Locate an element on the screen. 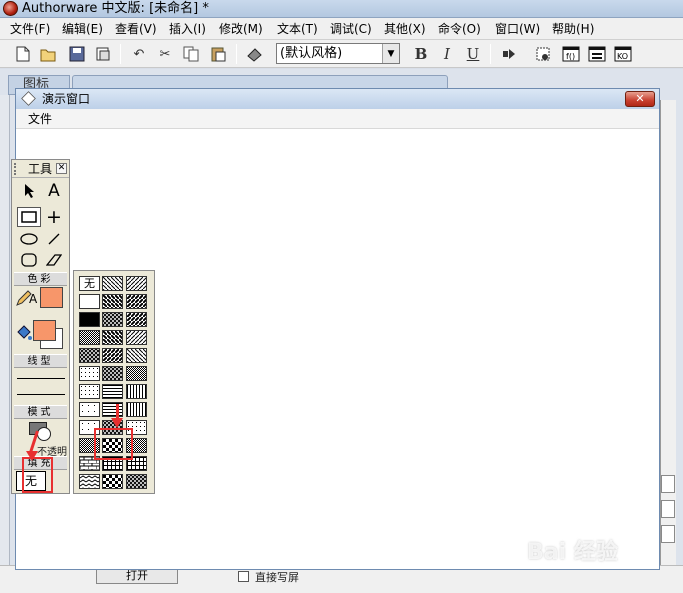 Image resolution: width=683 pixels, height=593 pixels. menu-command: 命令(O) is located at coordinates (459, 29).